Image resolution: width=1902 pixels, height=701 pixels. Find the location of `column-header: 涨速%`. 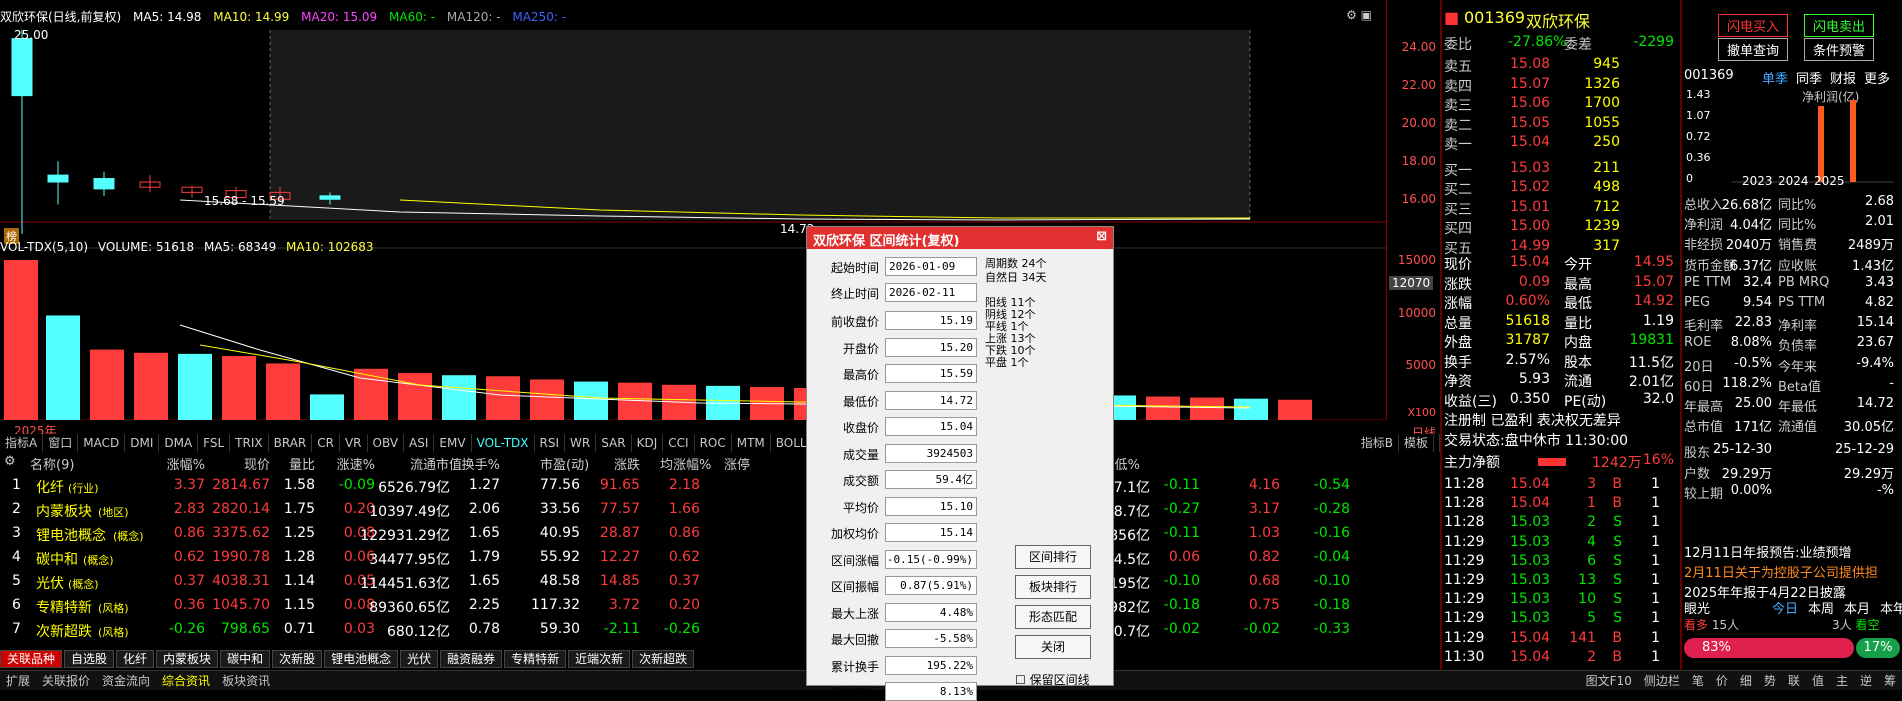

column-header: 涨速% is located at coordinates (355, 463).